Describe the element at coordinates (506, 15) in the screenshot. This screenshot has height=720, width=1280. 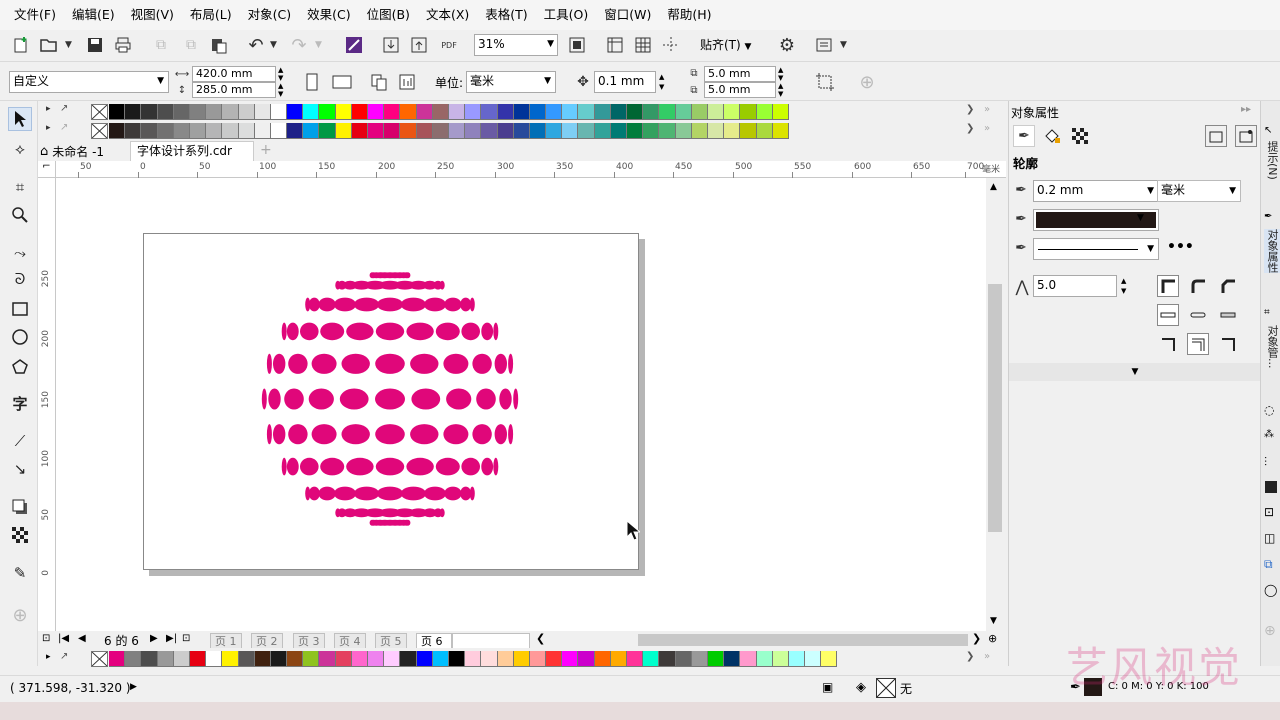
I see `menu-item-8: 表格(T)` at that location.